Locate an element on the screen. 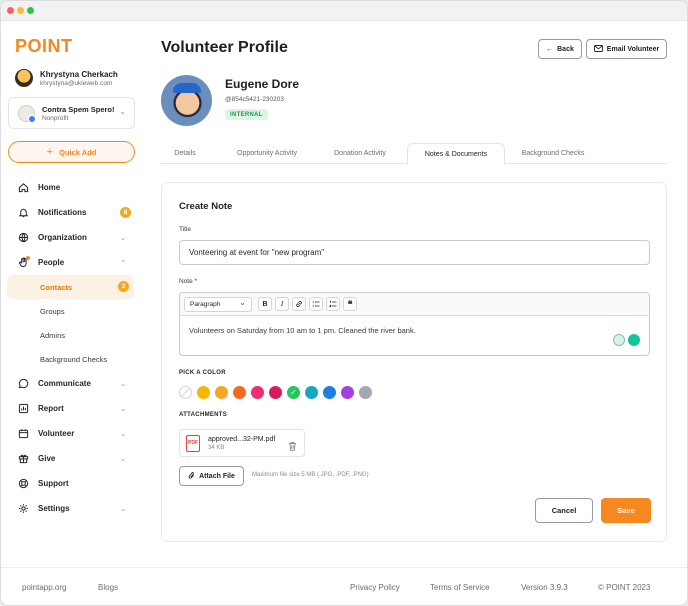 This screenshot has width=688, height=606. sidebar-item-label: Support is located at coordinates (53, 483).